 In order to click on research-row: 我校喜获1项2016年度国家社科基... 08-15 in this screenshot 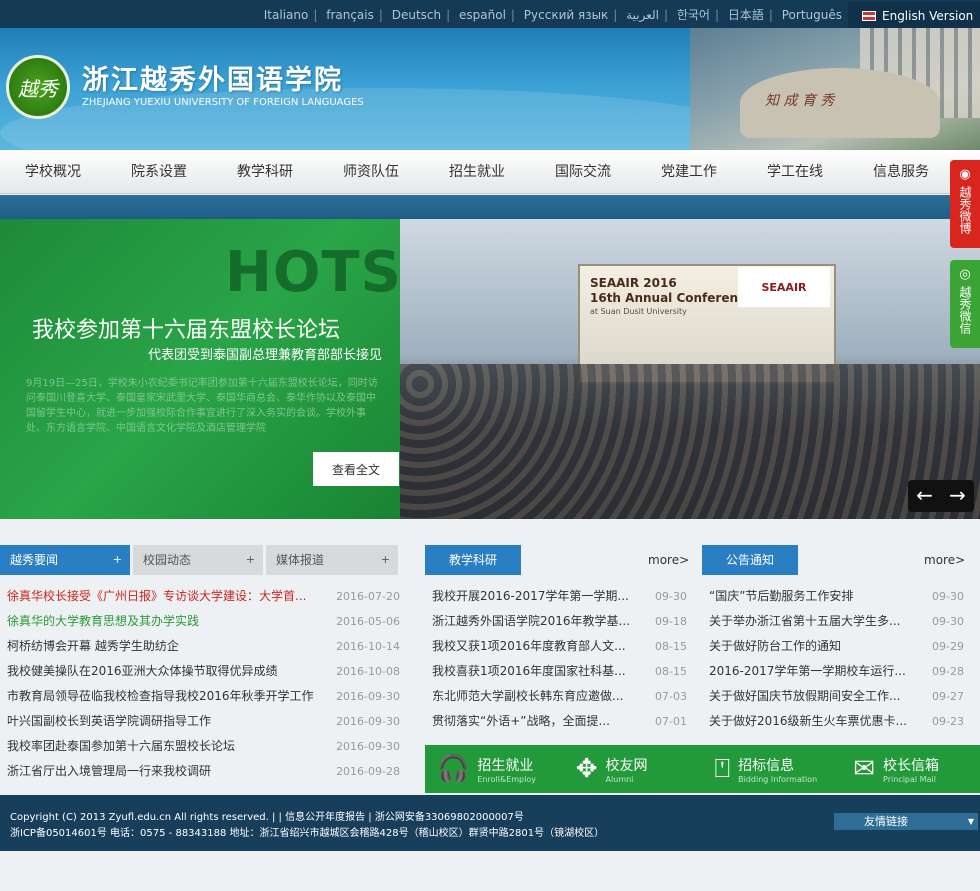, I will do `click(556, 671)`.